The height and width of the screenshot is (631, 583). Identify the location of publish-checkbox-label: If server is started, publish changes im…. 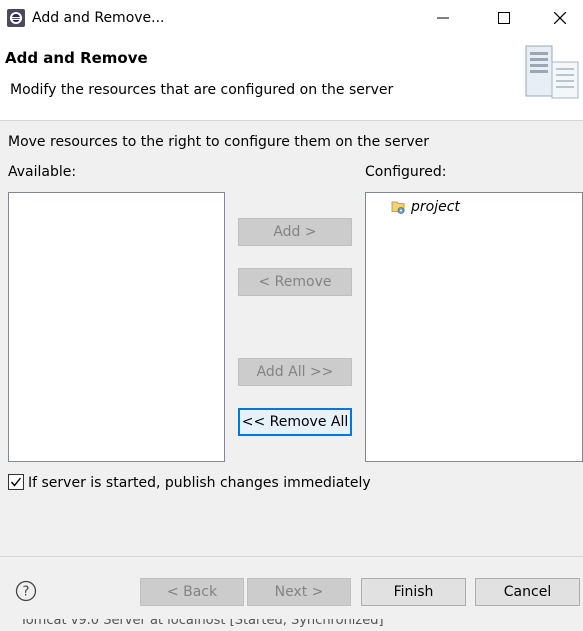
(199, 483).